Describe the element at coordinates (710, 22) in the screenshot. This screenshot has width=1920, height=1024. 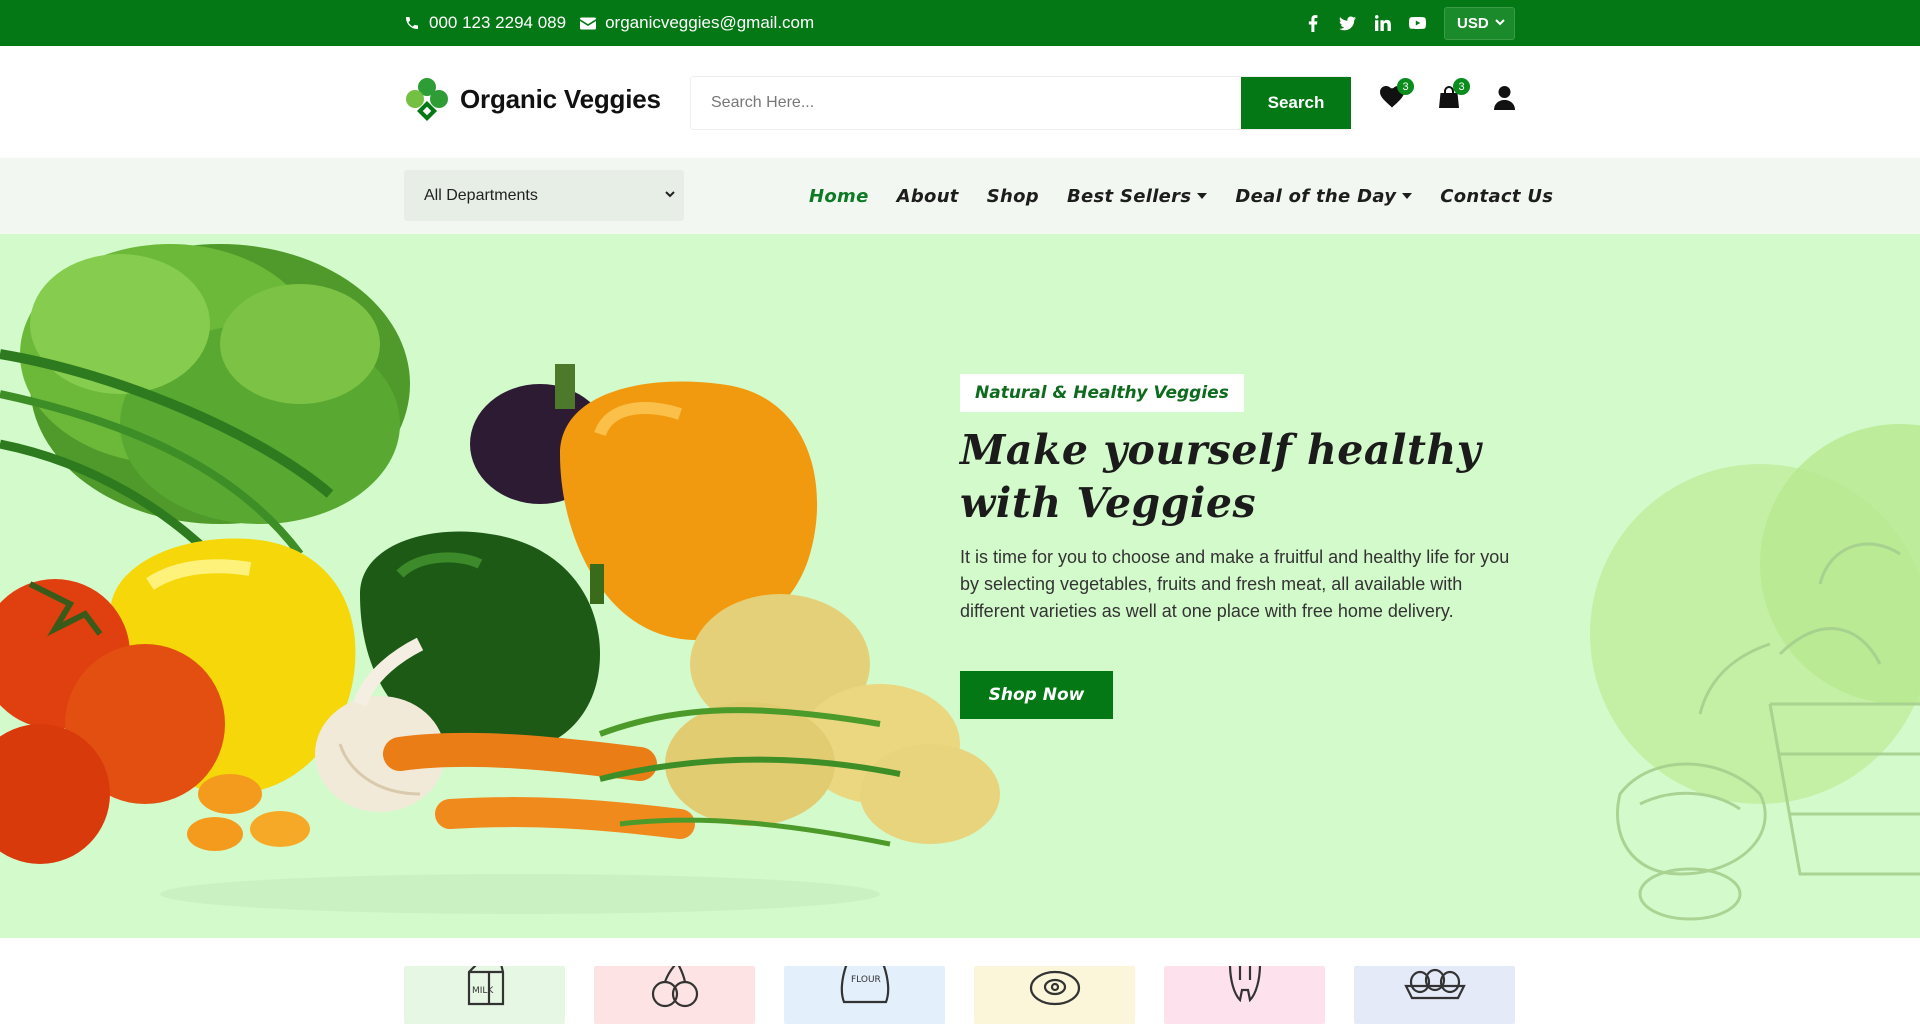
I see `email-address: organicveggies@gmail.com` at that location.